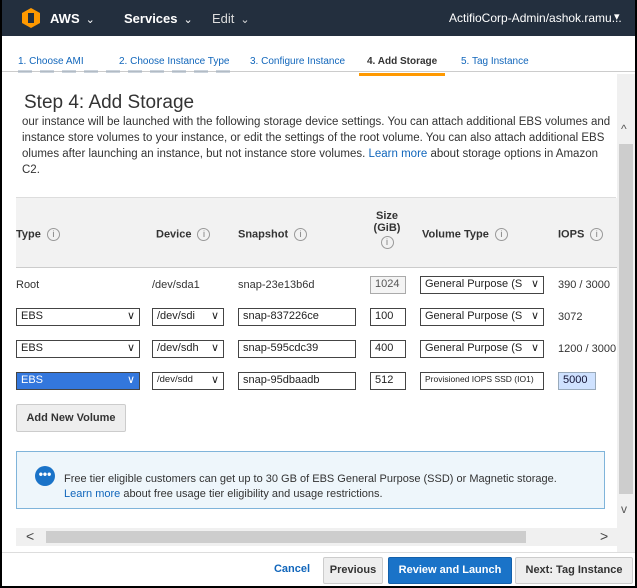 The width and height of the screenshot is (637, 588). Describe the element at coordinates (297, 381) in the screenshot. I see `snapshot-input: snap-95dbaadb` at that location.